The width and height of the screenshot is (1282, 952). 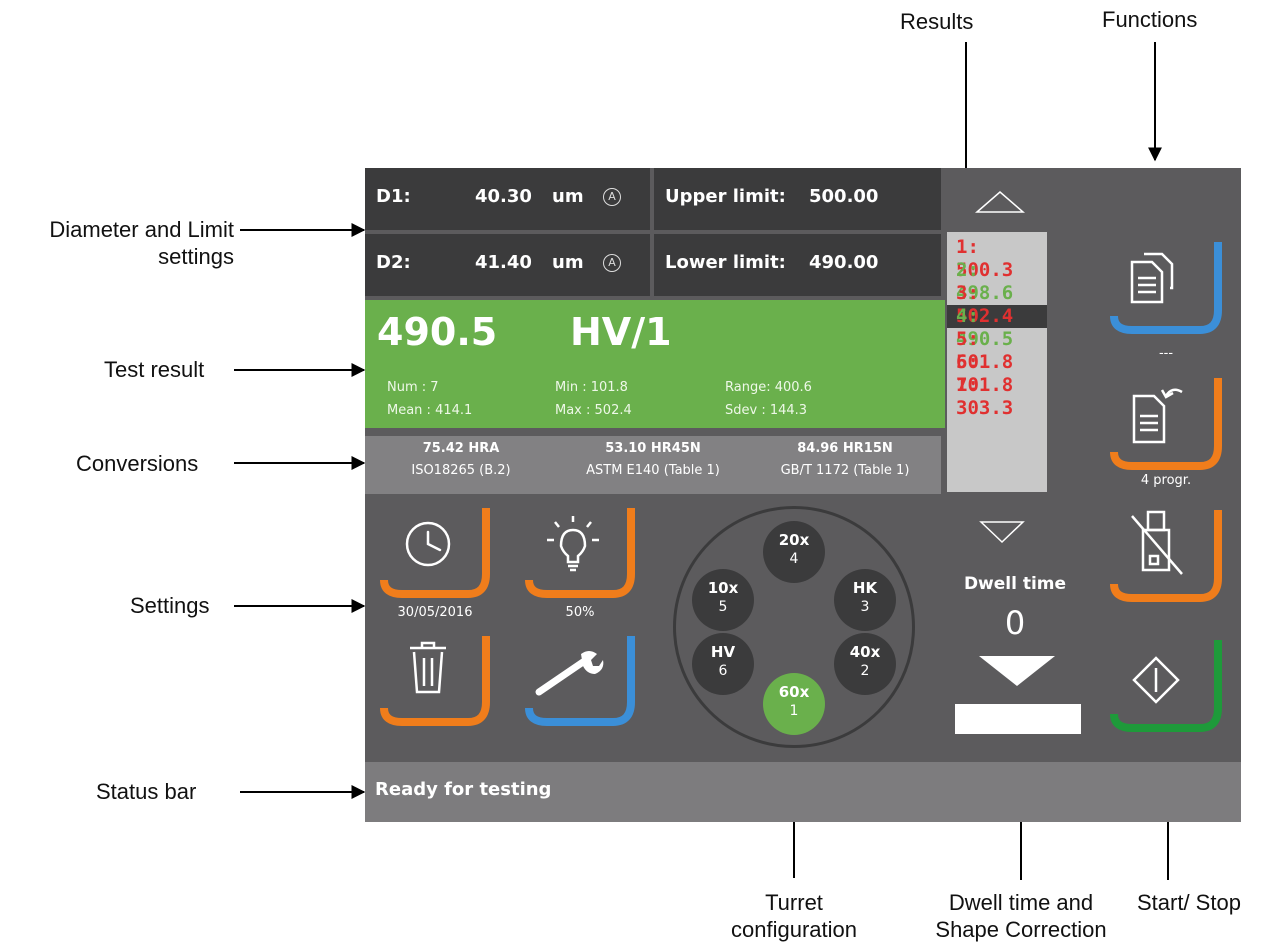 I want to click on conversion-2: 53.10 HR45N ASTM E140 (Table 1), so click(x=653, y=457).